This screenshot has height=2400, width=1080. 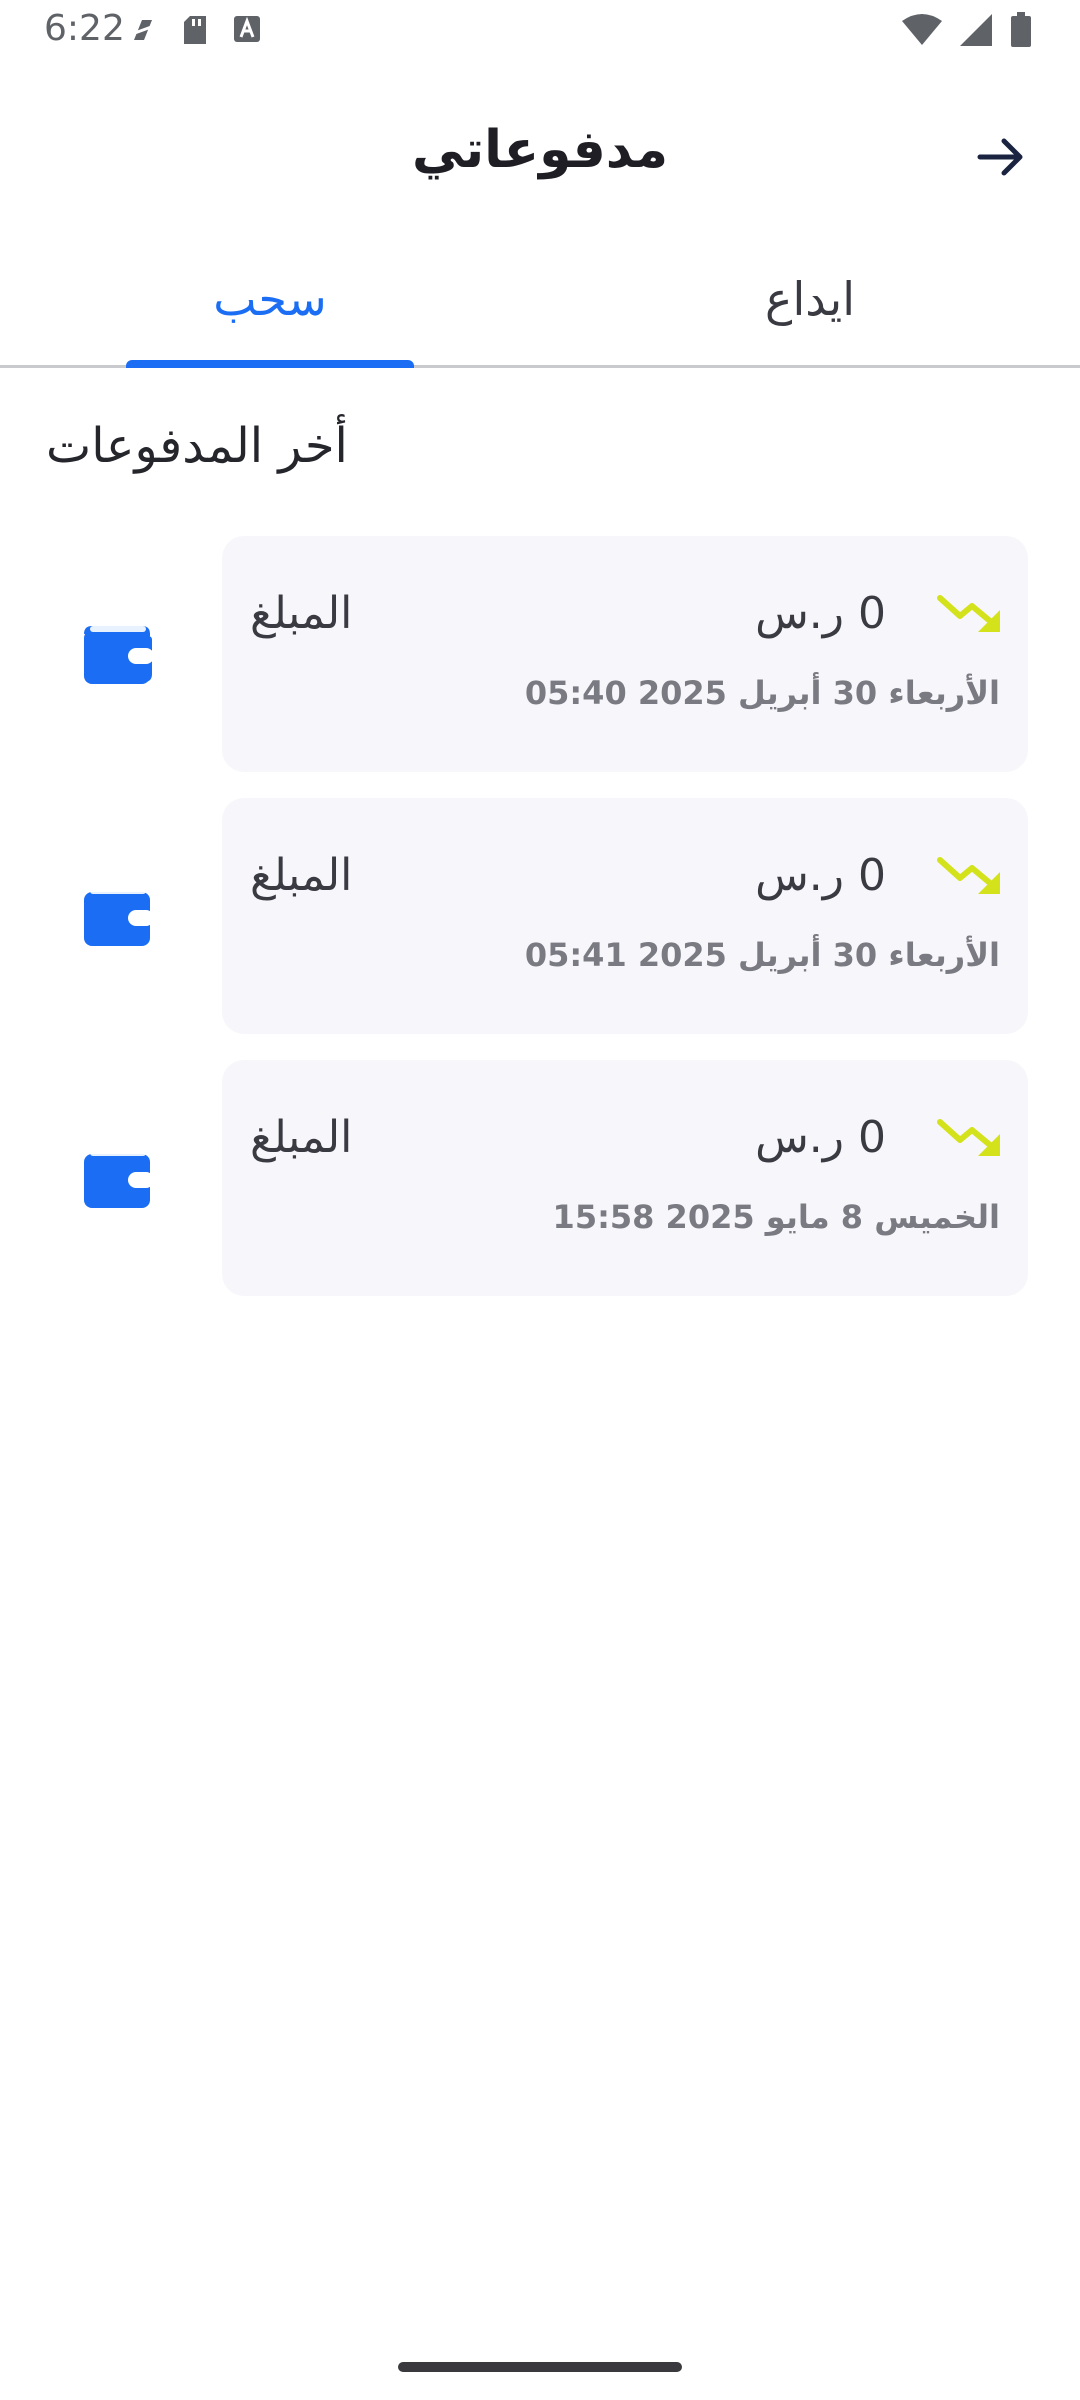 I want to click on status-icons-right, so click(x=967, y=30).